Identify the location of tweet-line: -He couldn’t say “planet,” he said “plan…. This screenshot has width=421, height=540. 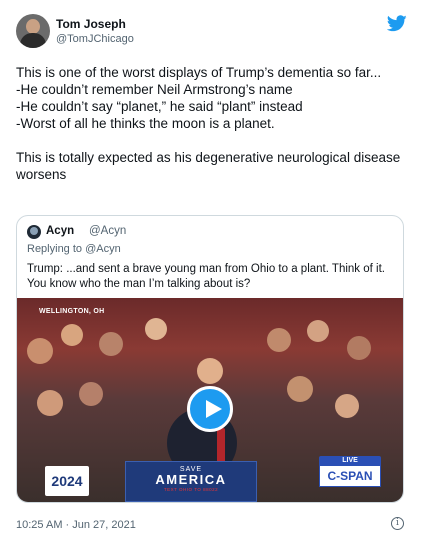
(159, 106).